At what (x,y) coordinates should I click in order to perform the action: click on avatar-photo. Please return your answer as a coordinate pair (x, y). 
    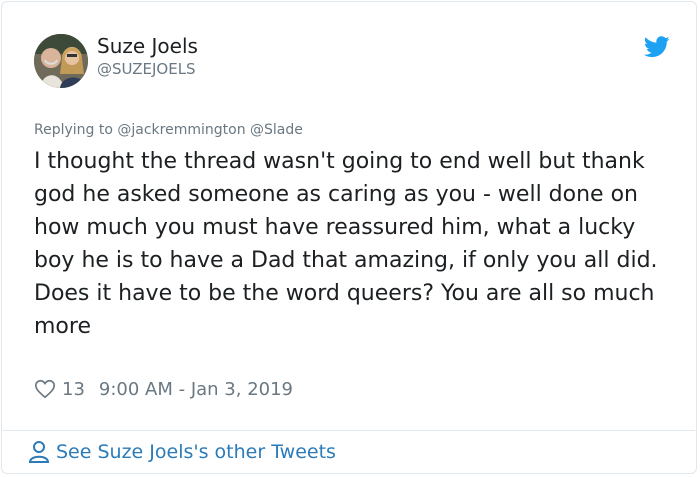
    Looking at the image, I should click on (61, 61).